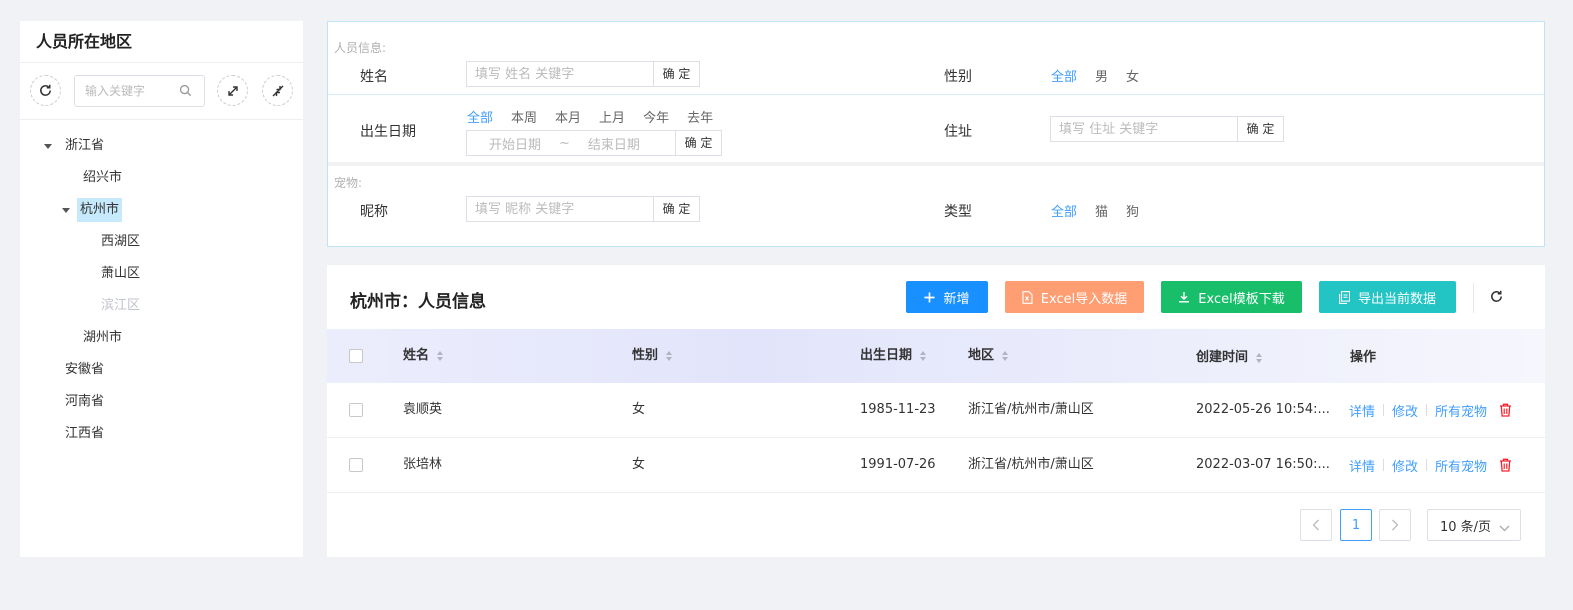 This screenshot has width=1573, height=610. What do you see at coordinates (1396, 299) in the screenshot?
I see `export-data-label: 导出当前数据` at bounding box center [1396, 299].